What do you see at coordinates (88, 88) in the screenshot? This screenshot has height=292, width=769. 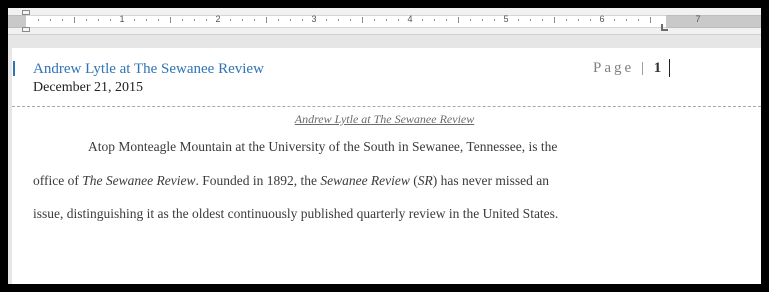 I see `header-date: December 21, 2015` at bounding box center [88, 88].